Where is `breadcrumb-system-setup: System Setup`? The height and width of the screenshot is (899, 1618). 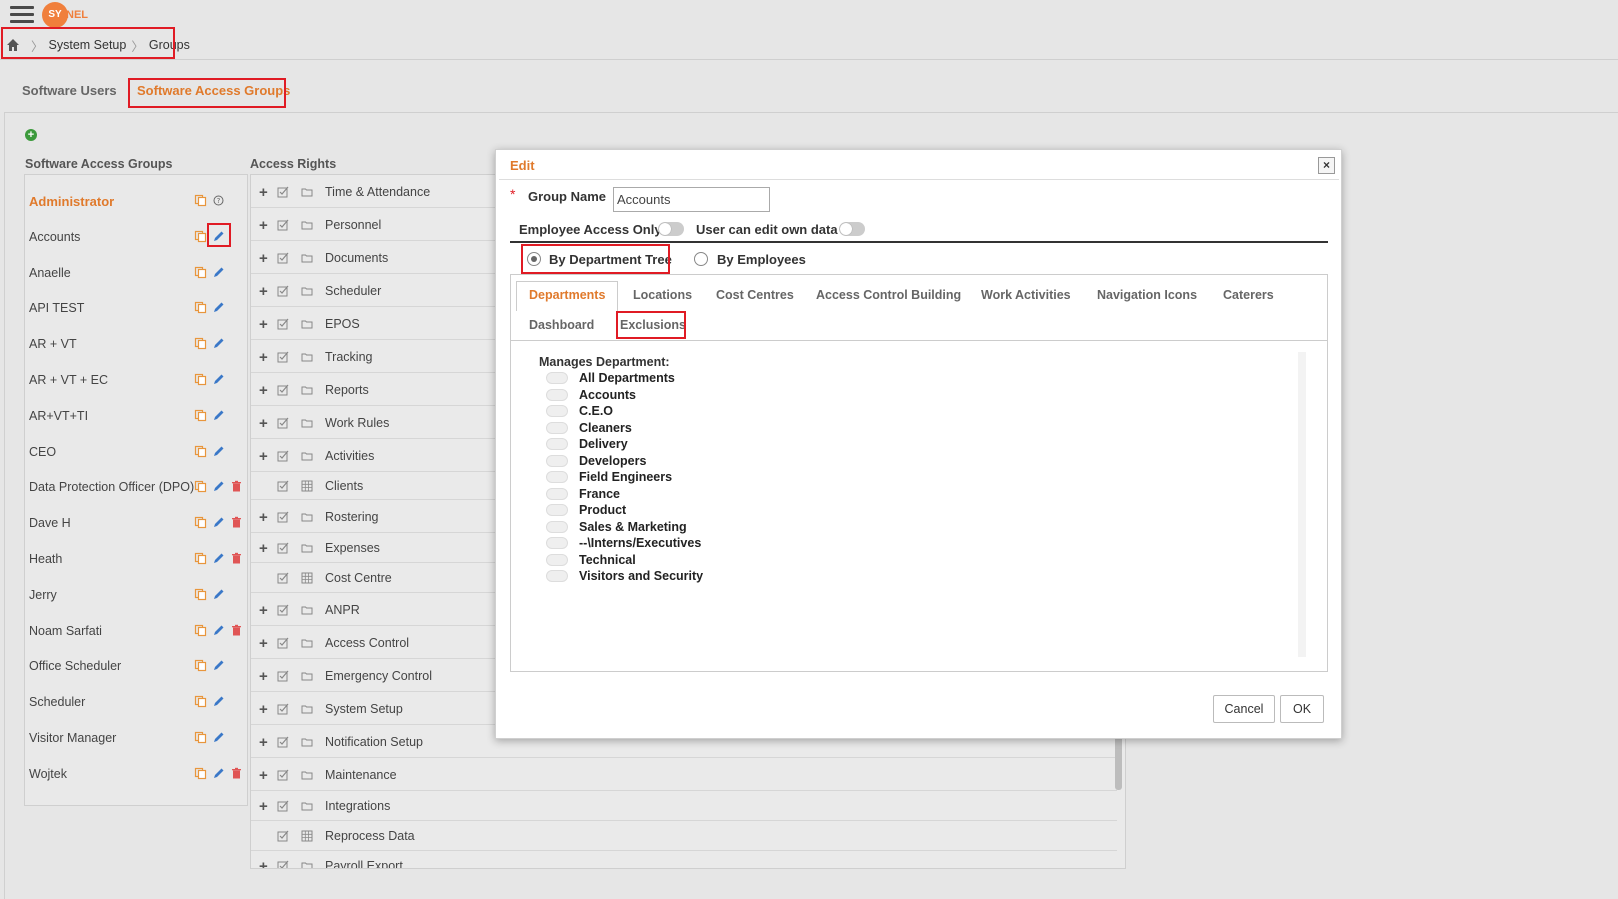 breadcrumb-system-setup: System Setup is located at coordinates (88, 45).